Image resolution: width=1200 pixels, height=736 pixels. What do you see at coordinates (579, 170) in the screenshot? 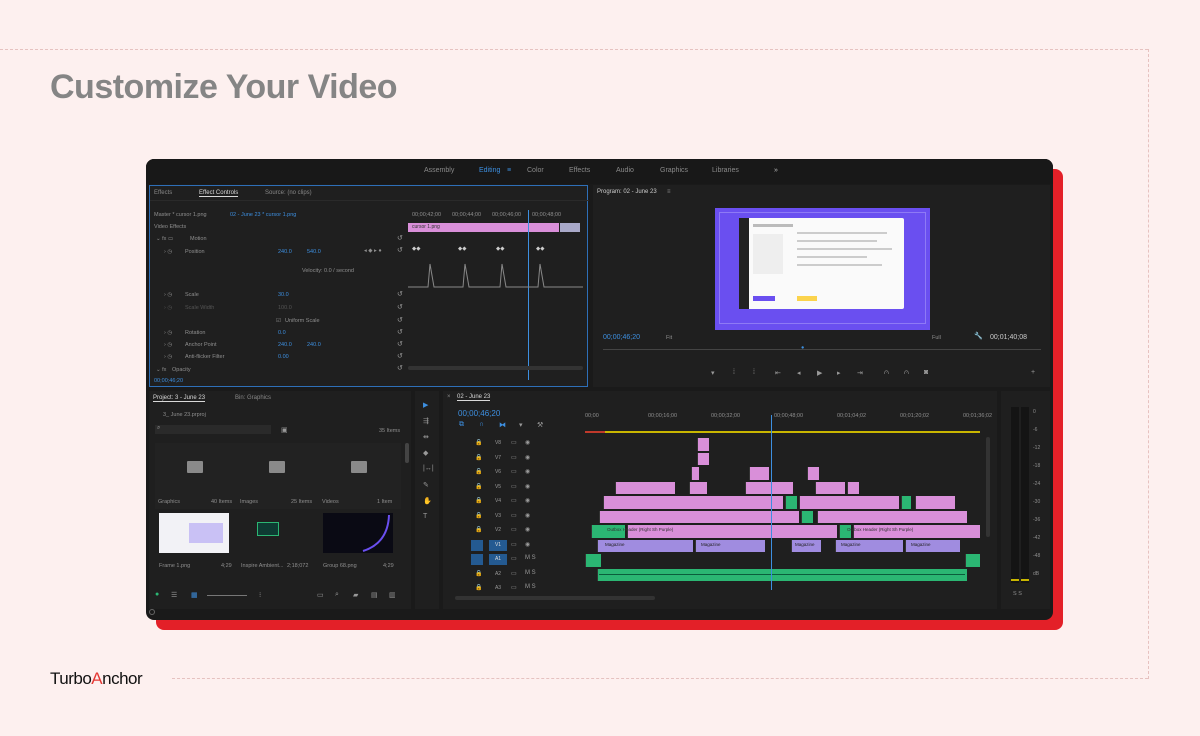
I see `workspace-effects: Effects` at bounding box center [579, 170].